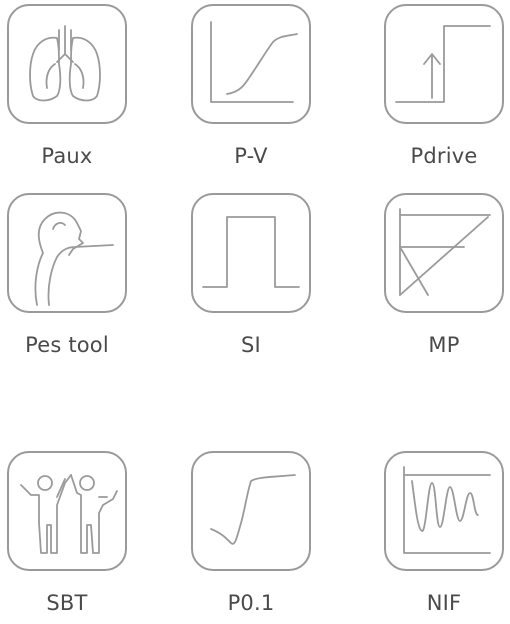  I want to click on mechanical-power-icon, so click(445, 252).